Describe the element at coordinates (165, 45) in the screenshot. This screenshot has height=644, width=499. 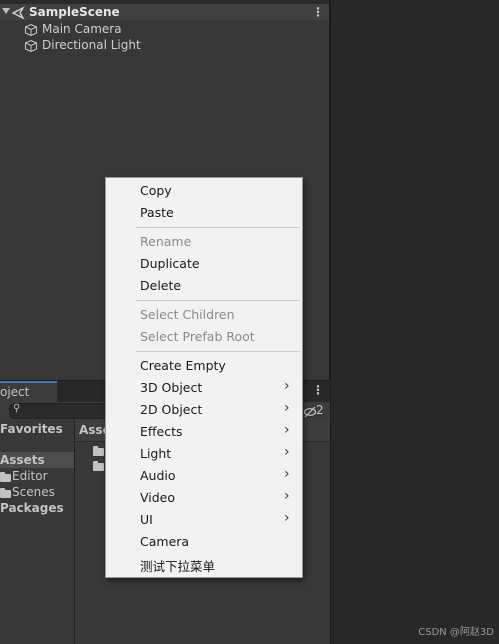
I see `hierarchy-item-directional-light: Directional Light` at that location.